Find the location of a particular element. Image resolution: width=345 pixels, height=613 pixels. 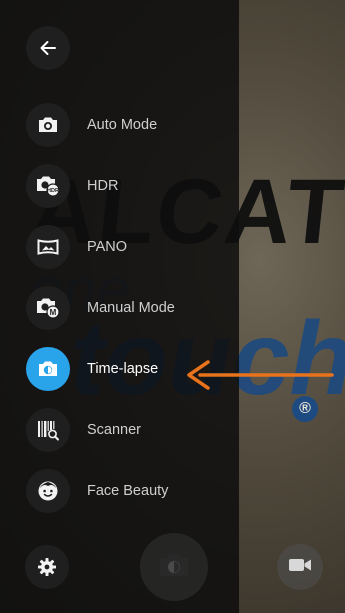

shutter-button is located at coordinates (174, 567).